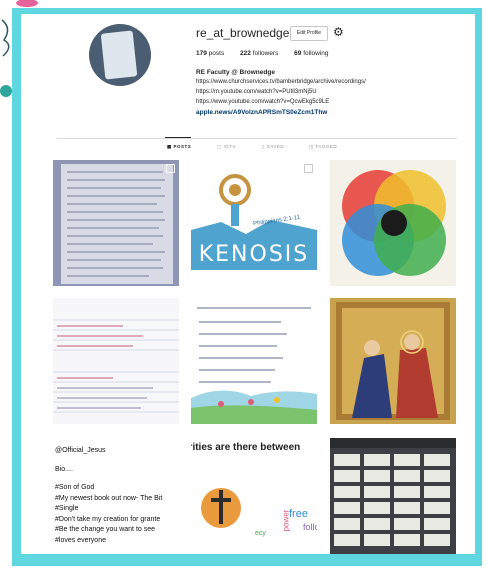 This screenshot has width=488, height=570. I want to click on avatar, so click(120, 55).